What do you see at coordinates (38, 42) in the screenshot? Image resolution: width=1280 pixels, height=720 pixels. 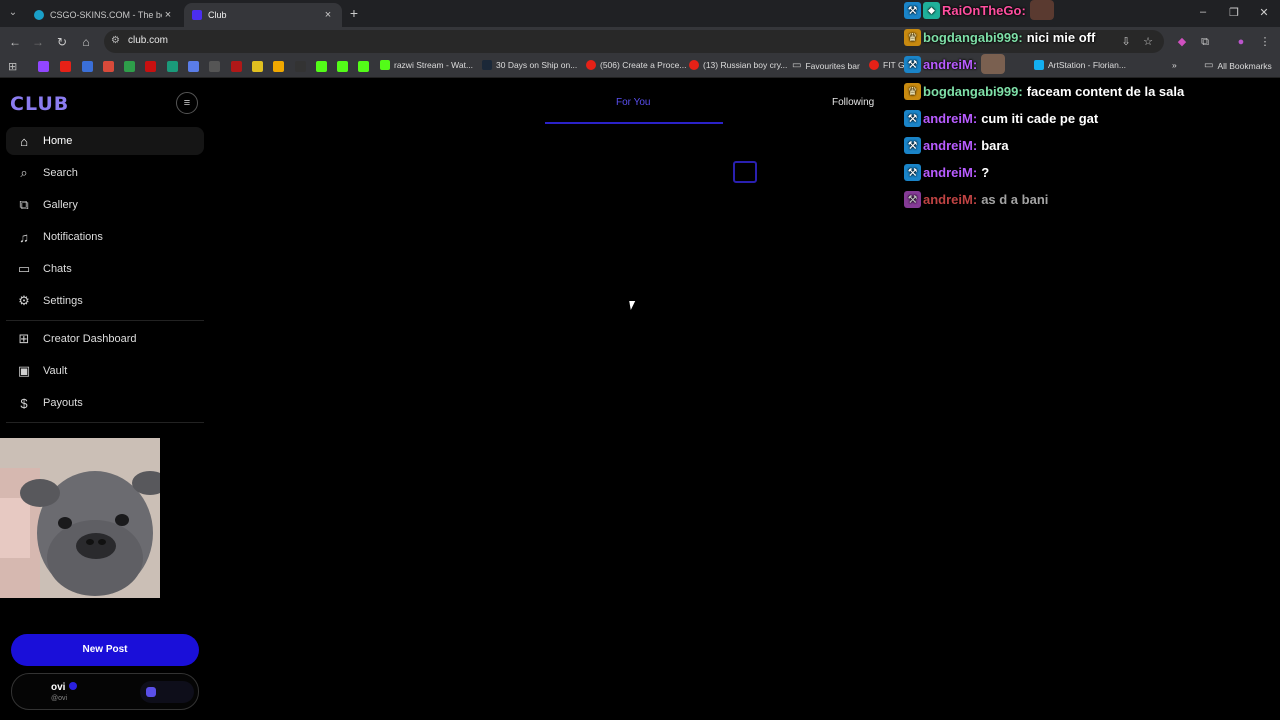 I see `forward-arrow-icon: →` at bounding box center [38, 42].